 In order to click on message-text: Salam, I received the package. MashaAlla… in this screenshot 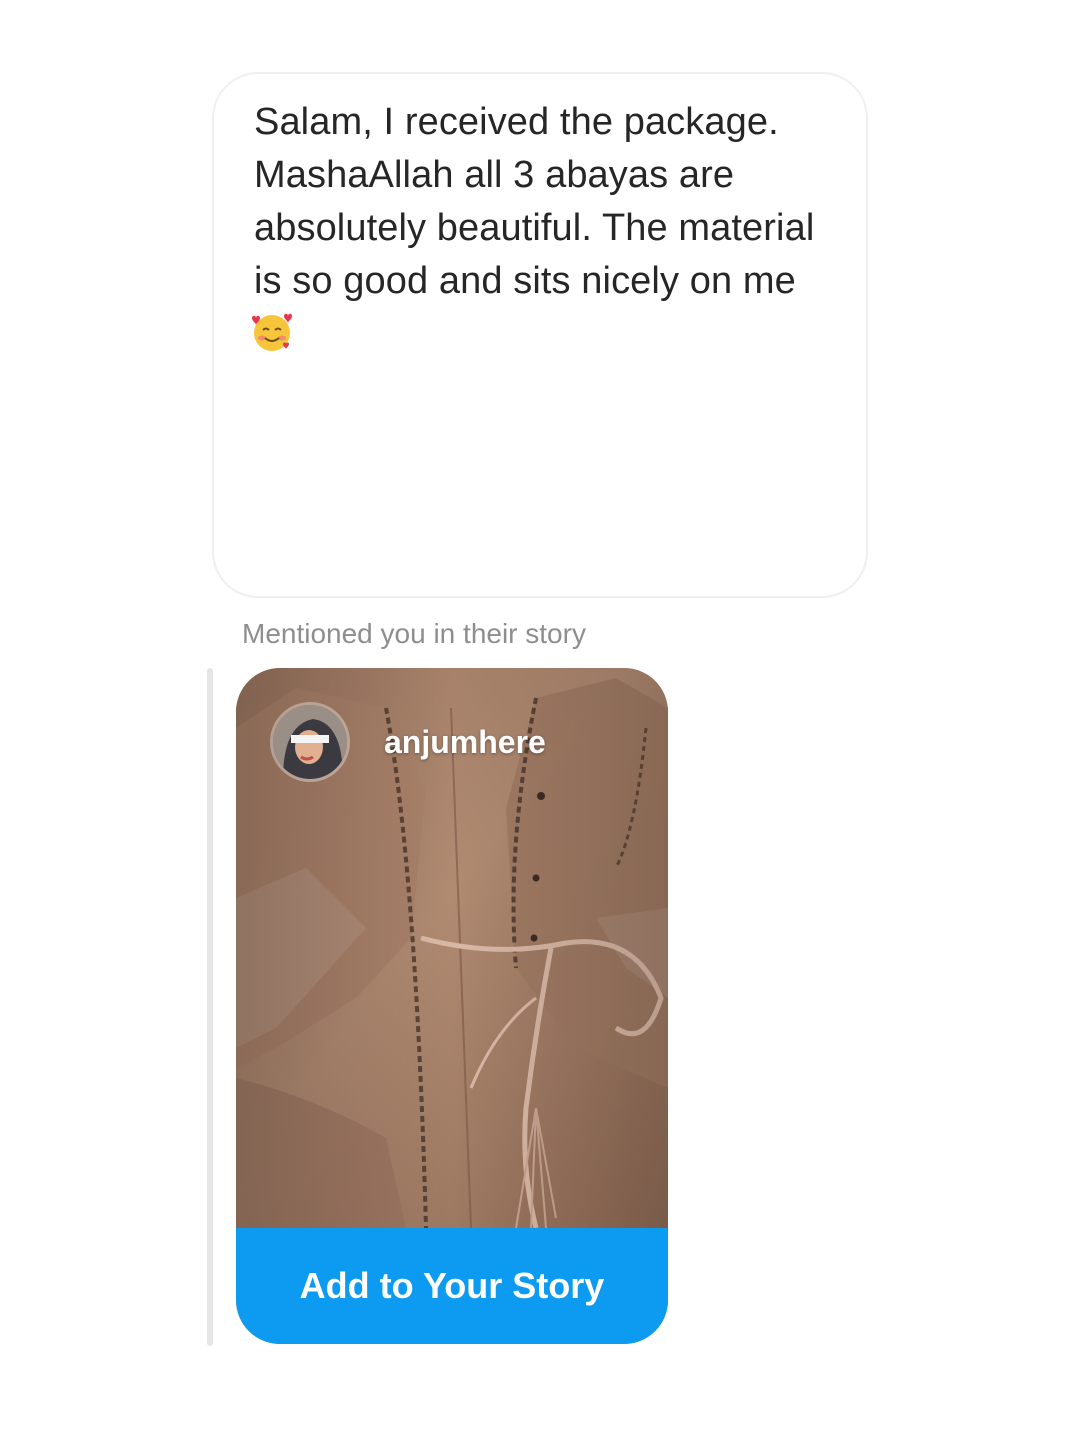, I will do `click(539, 228)`.